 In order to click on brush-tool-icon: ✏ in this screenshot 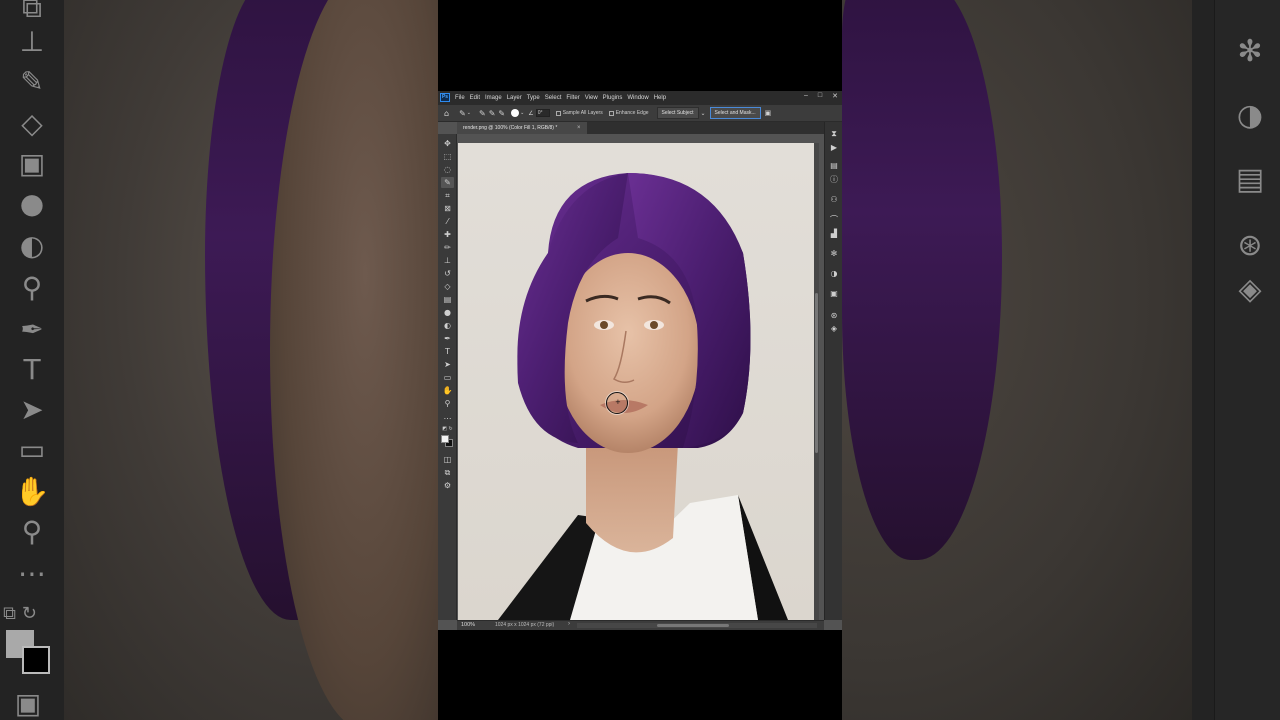, I will do `click(447, 247)`.